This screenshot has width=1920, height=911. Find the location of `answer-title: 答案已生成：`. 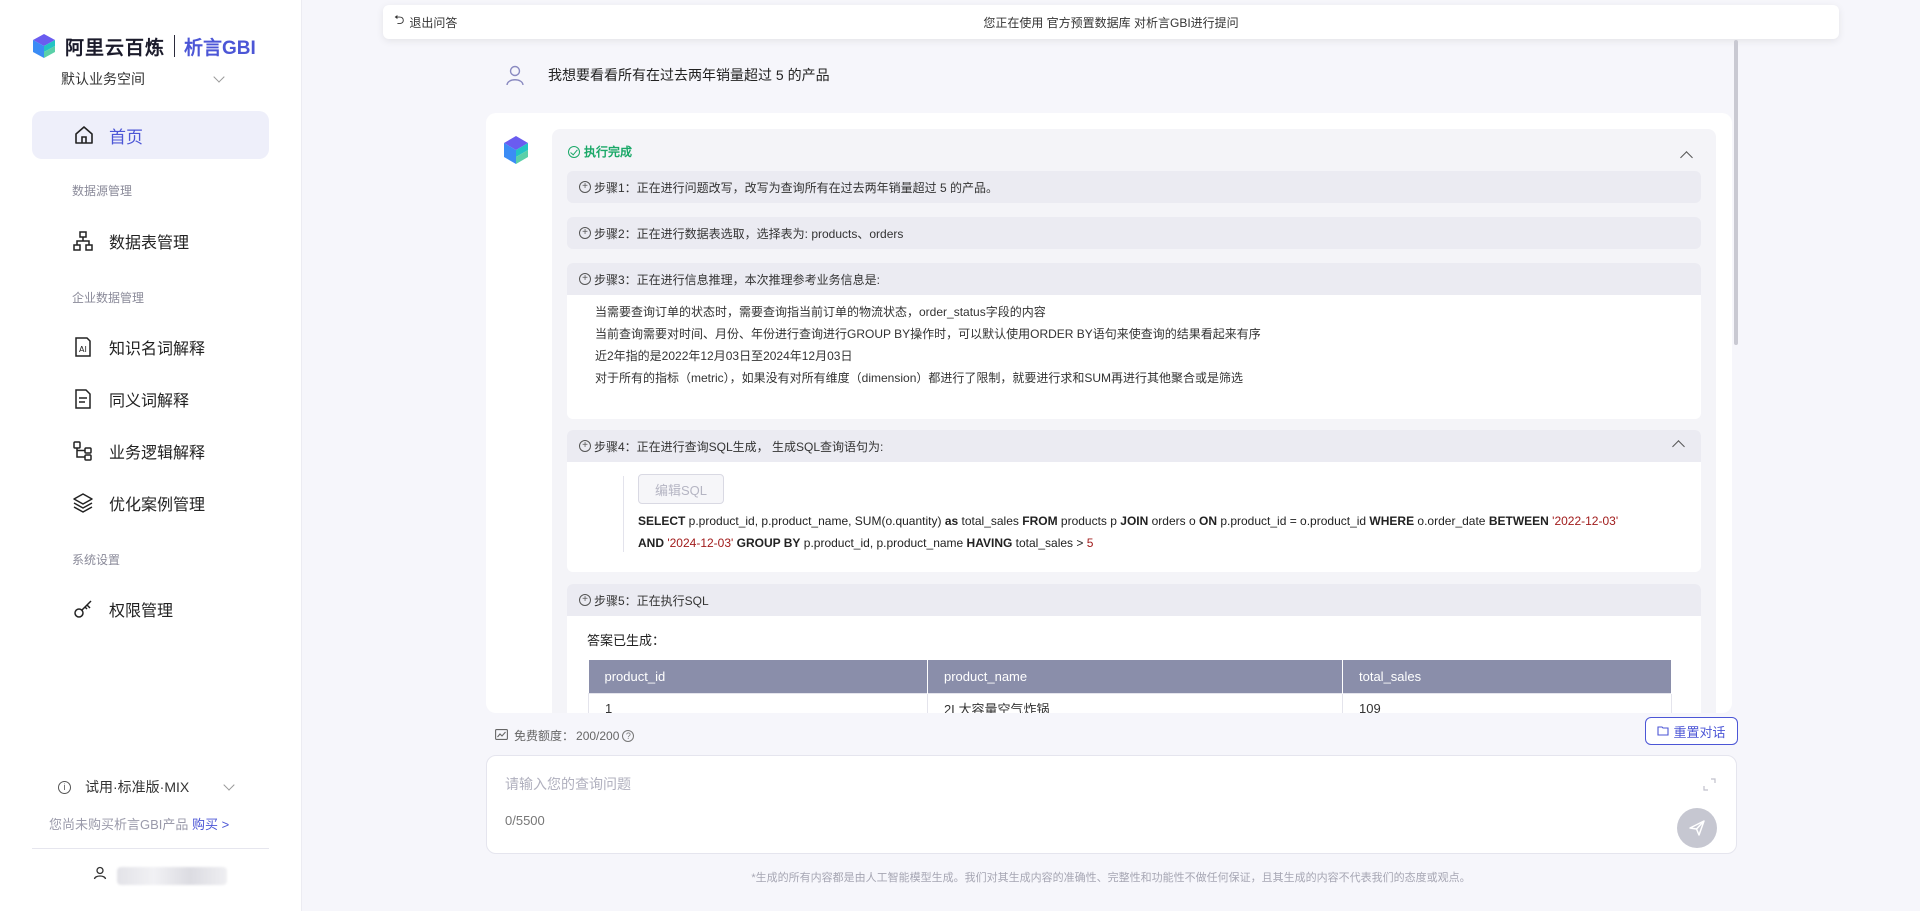

answer-title: 答案已生成： is located at coordinates (626, 640).